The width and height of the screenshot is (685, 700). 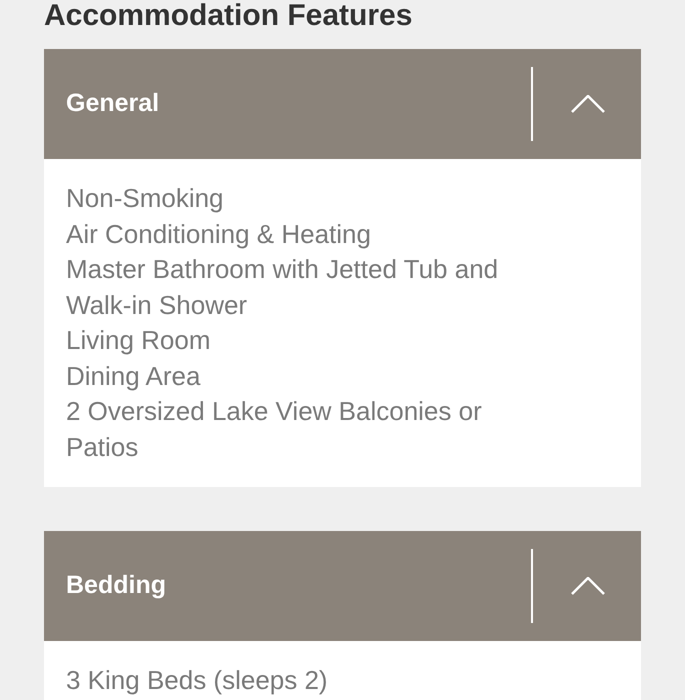 What do you see at coordinates (342, 586) in the screenshot?
I see `accordion-header: Bedding` at bounding box center [342, 586].